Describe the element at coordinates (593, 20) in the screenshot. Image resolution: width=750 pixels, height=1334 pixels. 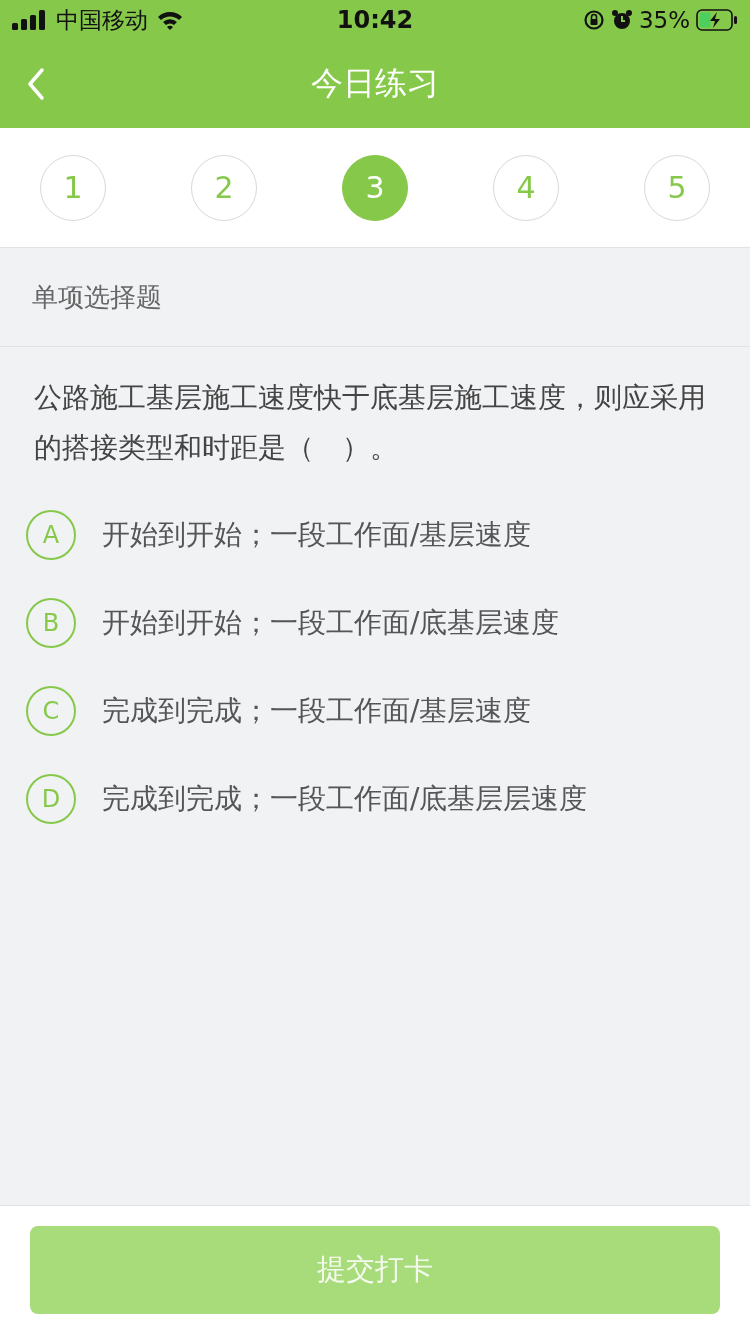
I see `rotation-lock-icon` at that location.